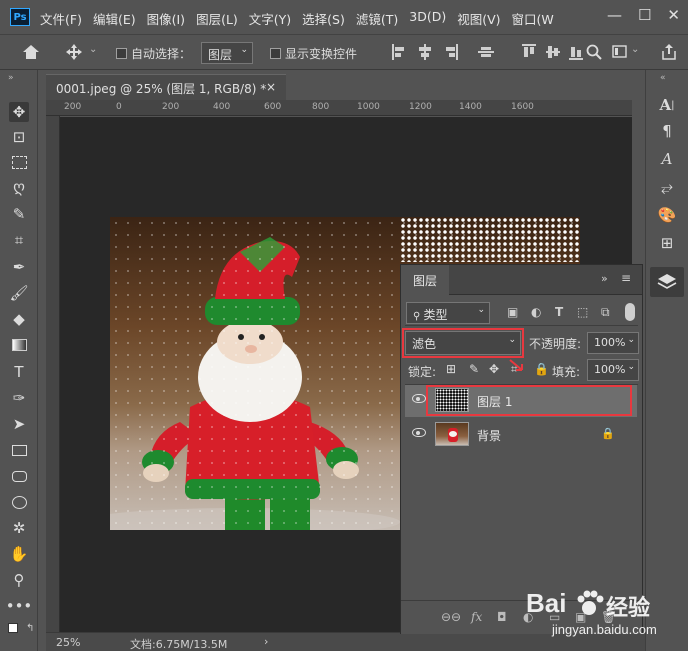 This screenshot has height=651, width=688. Describe the element at coordinates (451, 369) in the screenshot. I see `lock-transparent-icon: ⊞` at that location.